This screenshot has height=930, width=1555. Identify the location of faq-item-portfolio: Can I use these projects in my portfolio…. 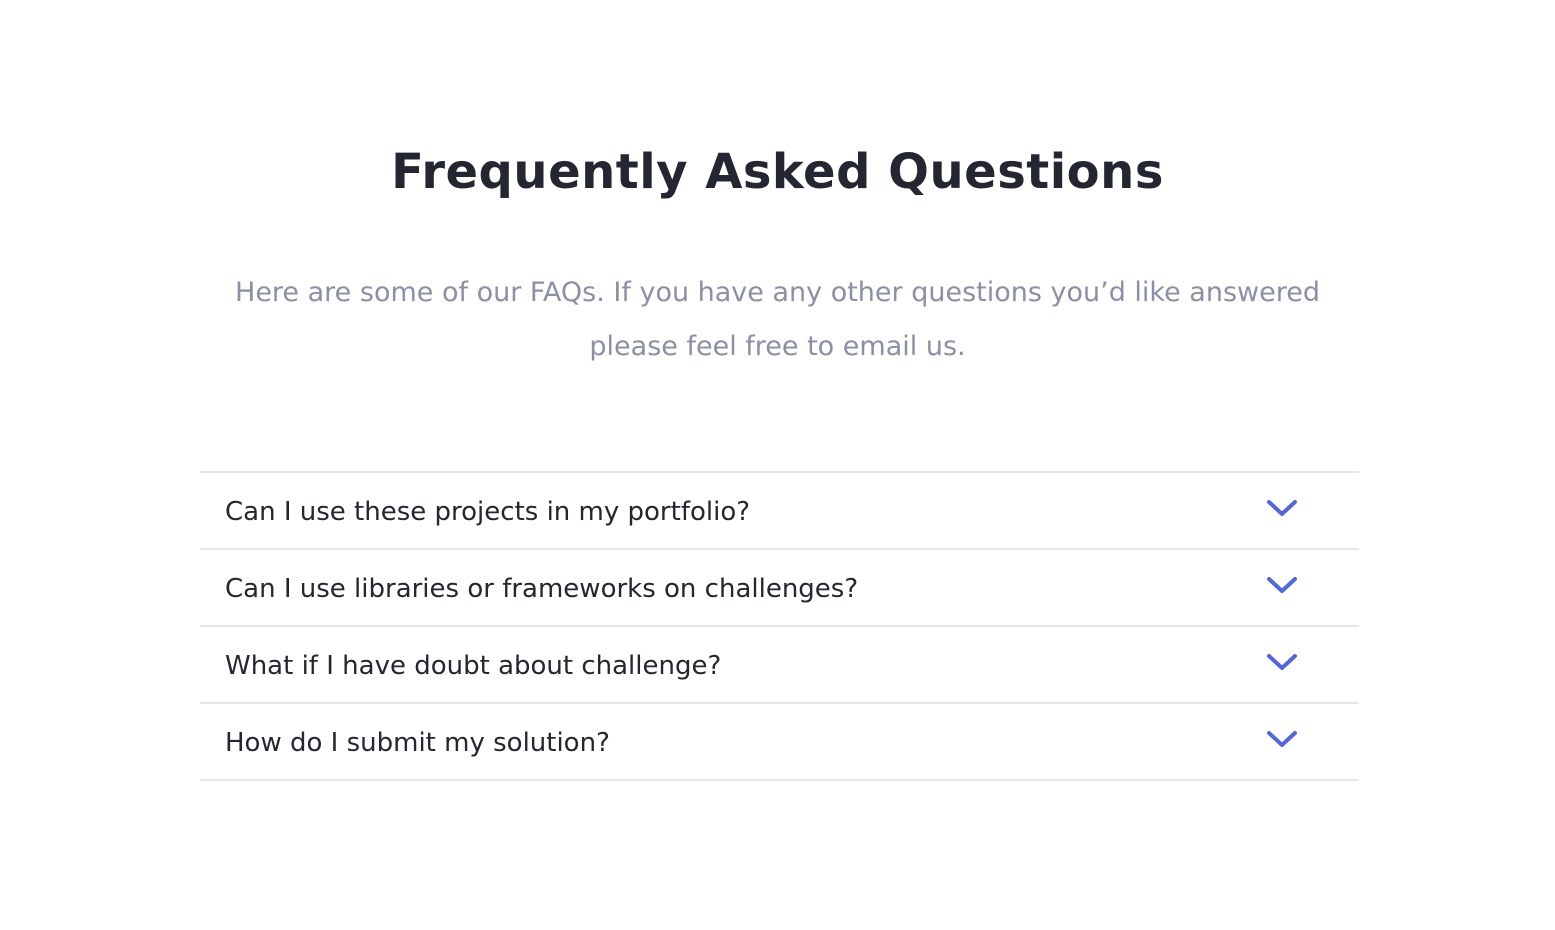
(779, 511).